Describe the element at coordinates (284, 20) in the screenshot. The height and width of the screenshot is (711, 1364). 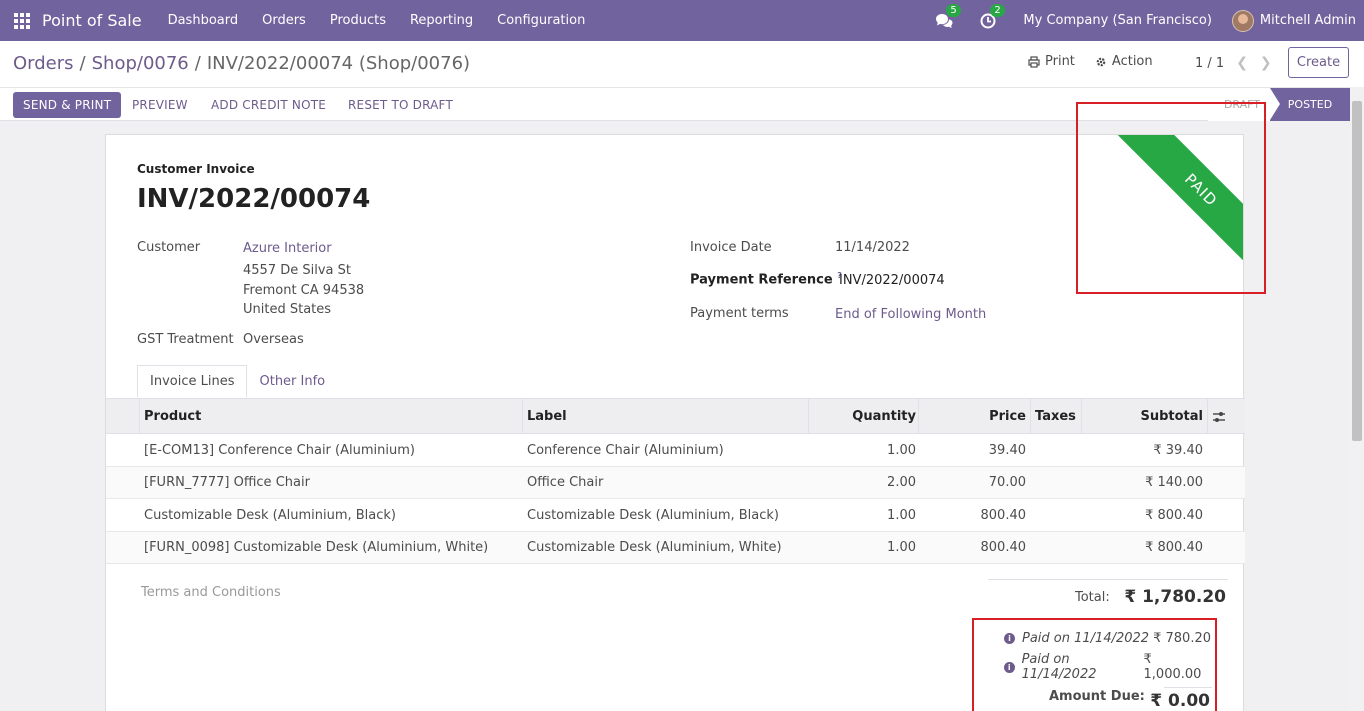
I see `menu-orders: Orders` at that location.